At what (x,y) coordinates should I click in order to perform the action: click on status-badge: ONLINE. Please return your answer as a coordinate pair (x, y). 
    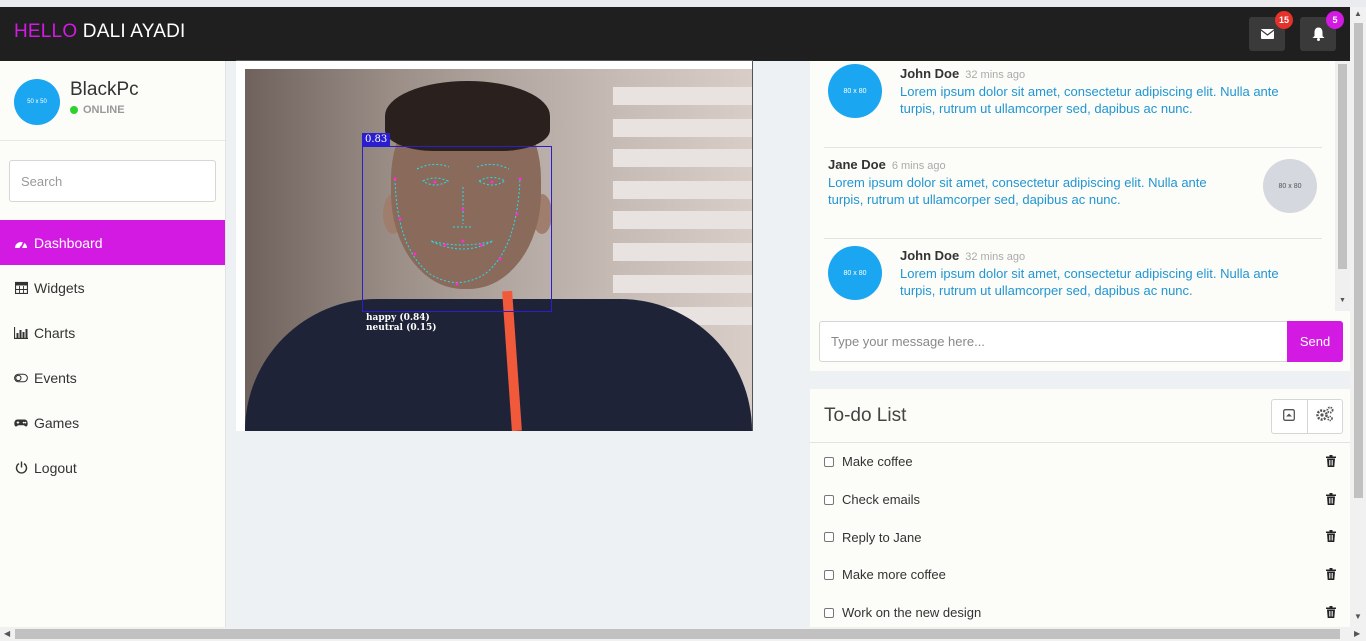
    Looking at the image, I should click on (97, 110).